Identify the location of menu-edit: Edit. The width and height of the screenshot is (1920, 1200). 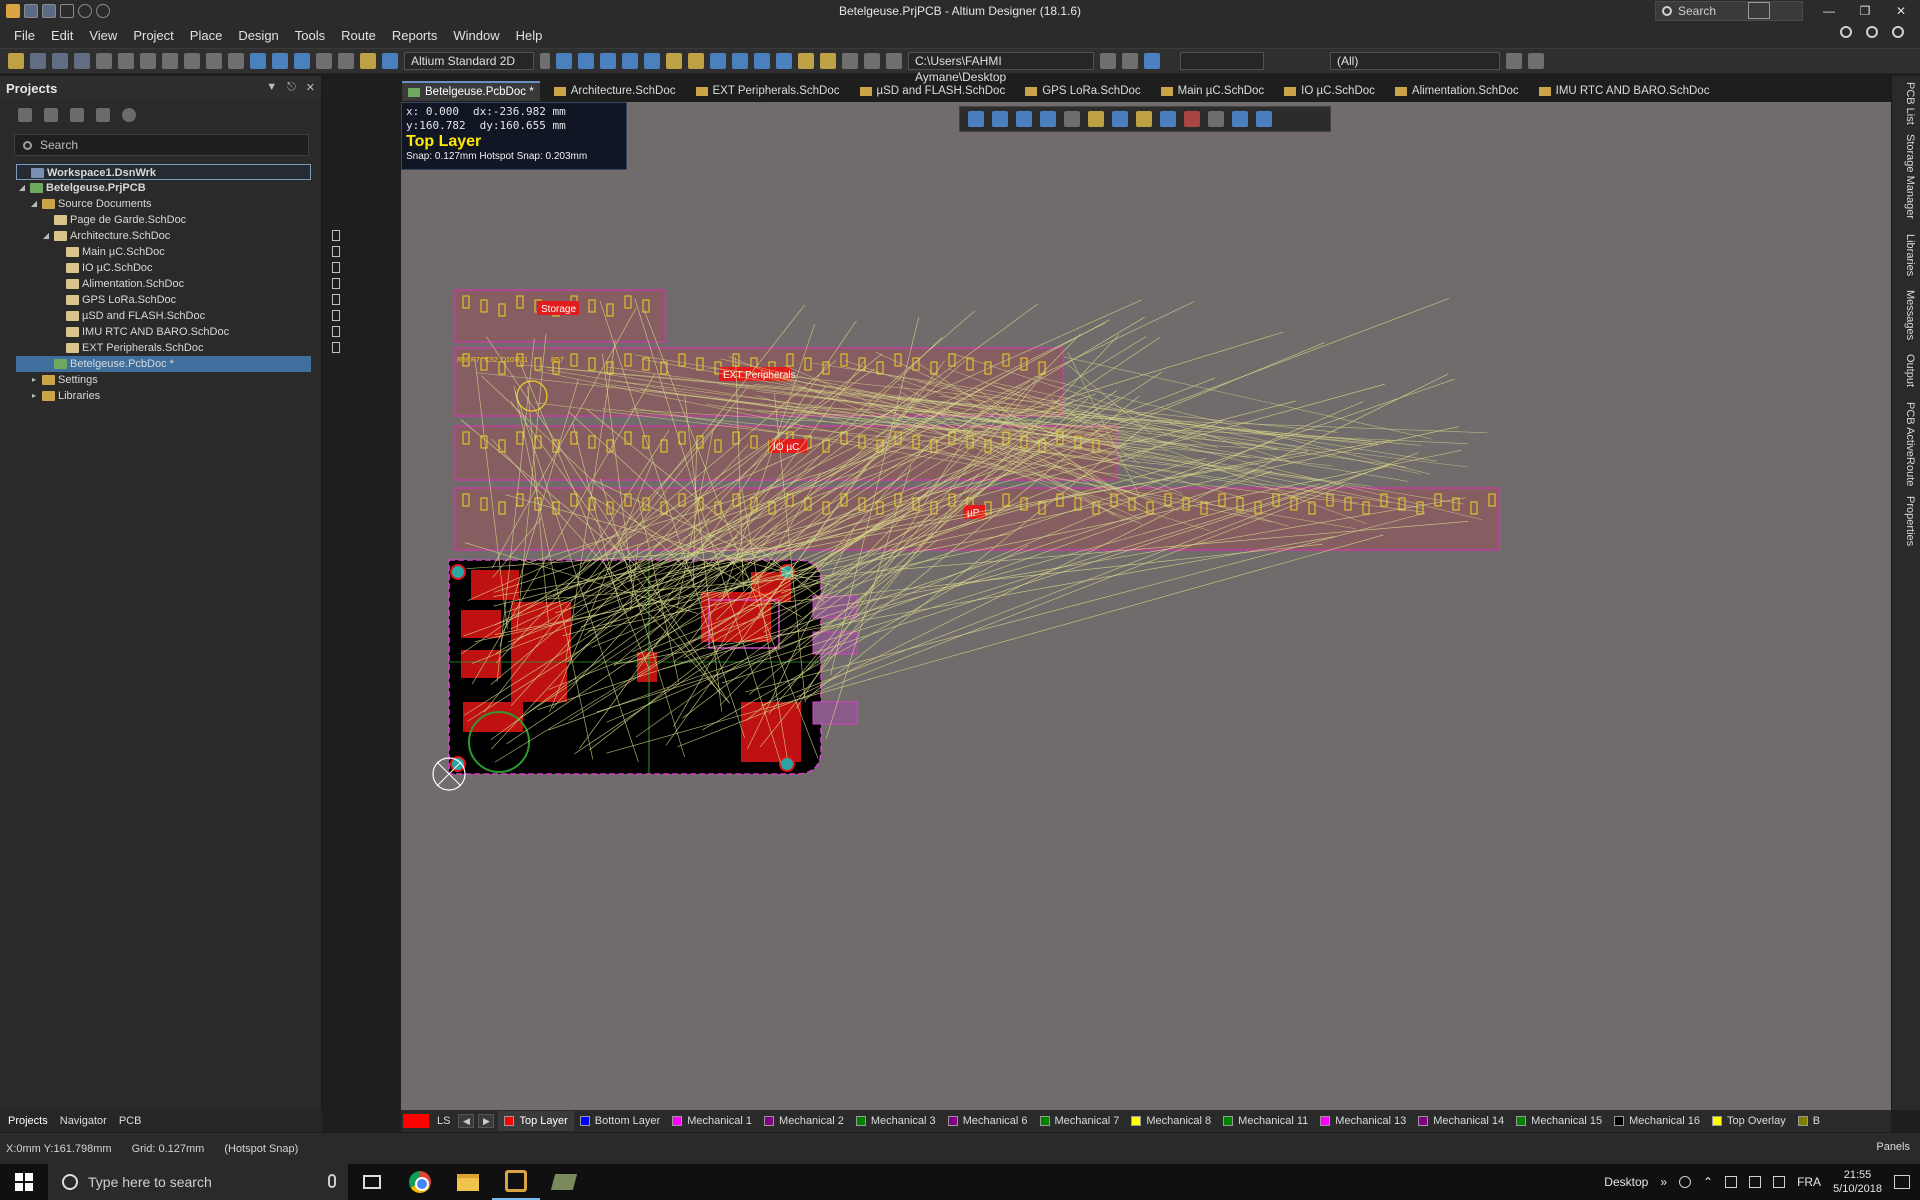
(62, 35).